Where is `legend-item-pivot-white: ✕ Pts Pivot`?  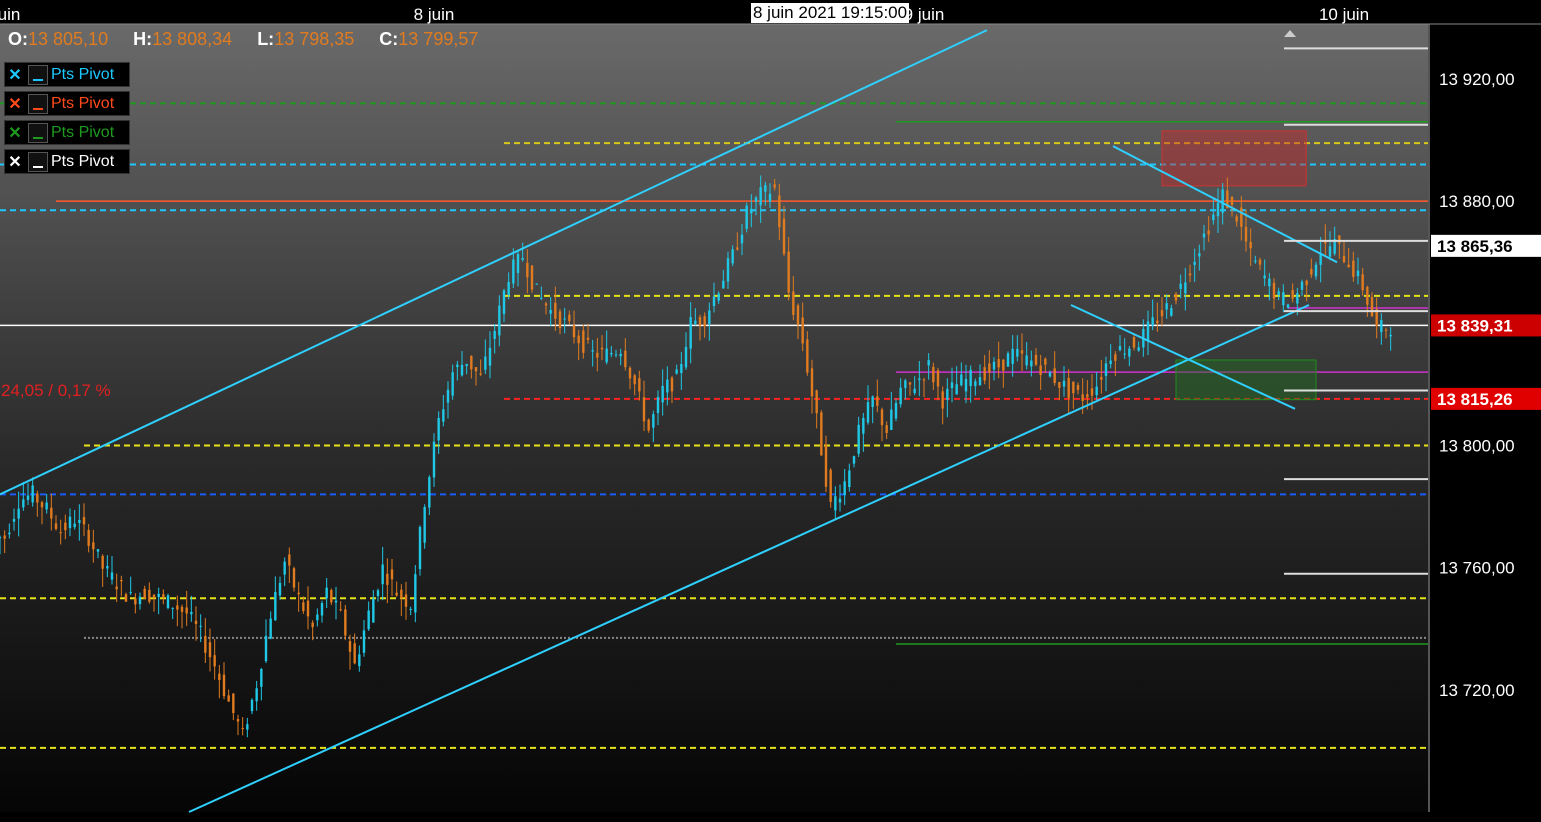 legend-item-pivot-white: ✕ Pts Pivot is located at coordinates (67, 161).